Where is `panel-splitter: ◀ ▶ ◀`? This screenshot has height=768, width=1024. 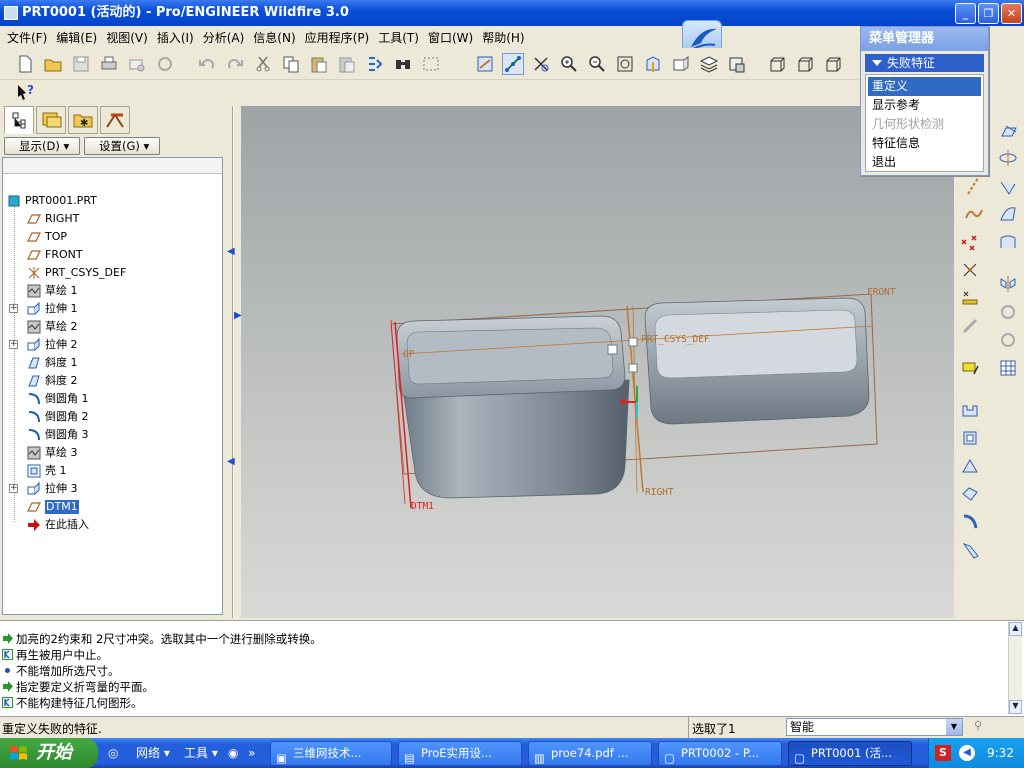
panel-splitter: ◀ ▶ ◀ is located at coordinates (234, 362).